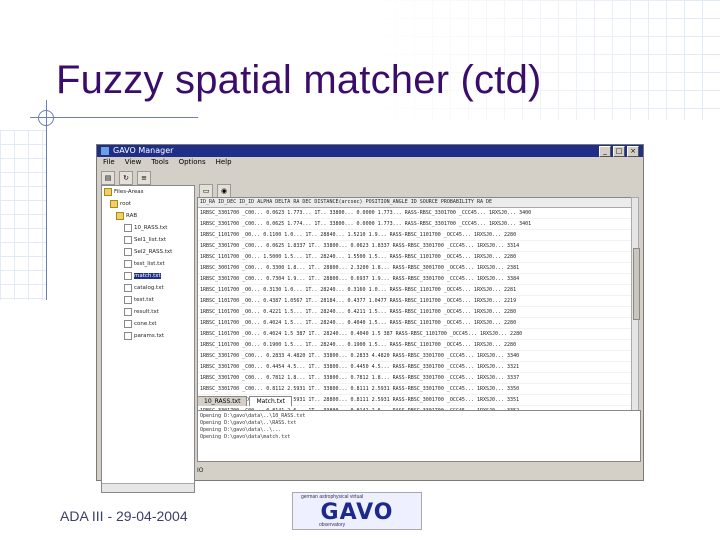 The height and width of the screenshot is (540, 720). What do you see at coordinates (143, 150) in the screenshot?
I see `window-title: GAVO Manager` at bounding box center [143, 150].